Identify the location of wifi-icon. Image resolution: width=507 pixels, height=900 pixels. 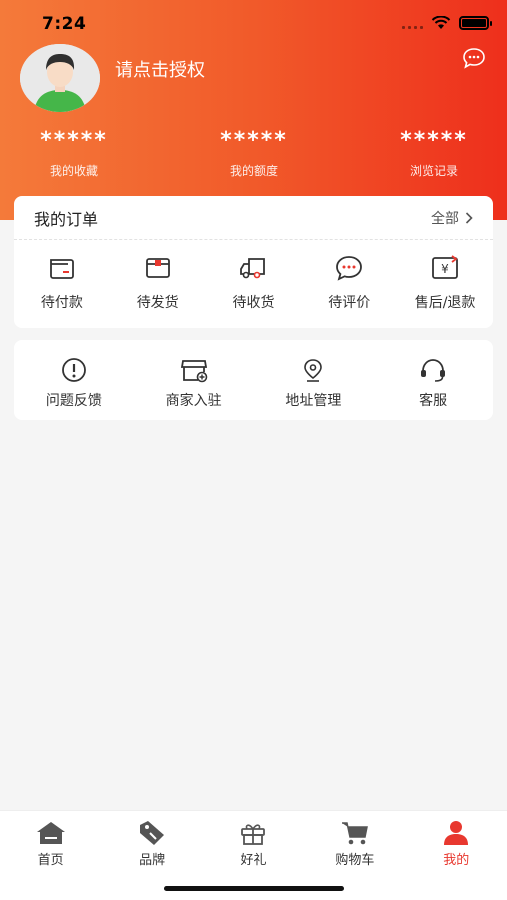
(441, 22).